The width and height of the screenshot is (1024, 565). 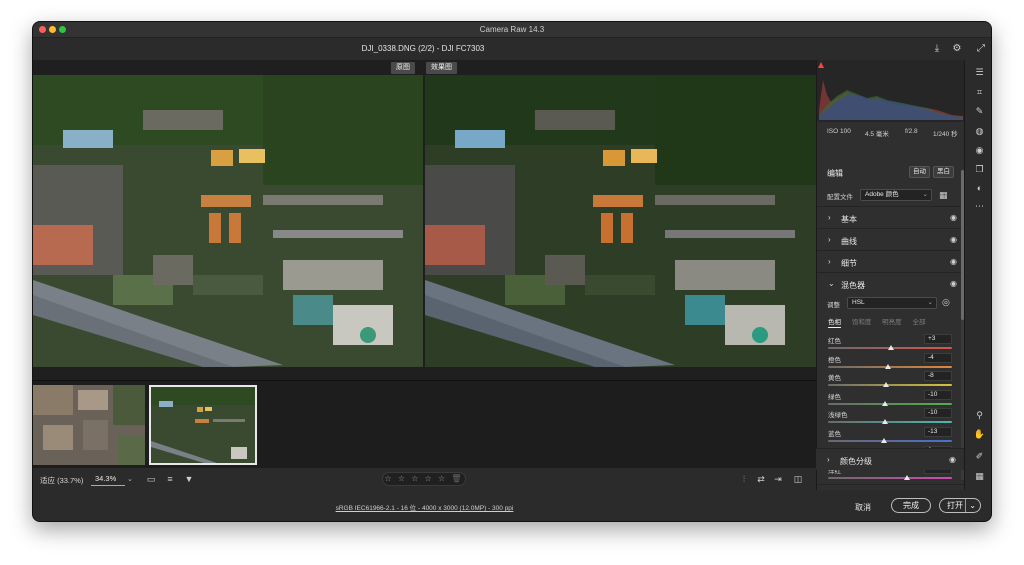 What do you see at coordinates (424, 424) in the screenshot?
I see `filmstrip` at bounding box center [424, 424].